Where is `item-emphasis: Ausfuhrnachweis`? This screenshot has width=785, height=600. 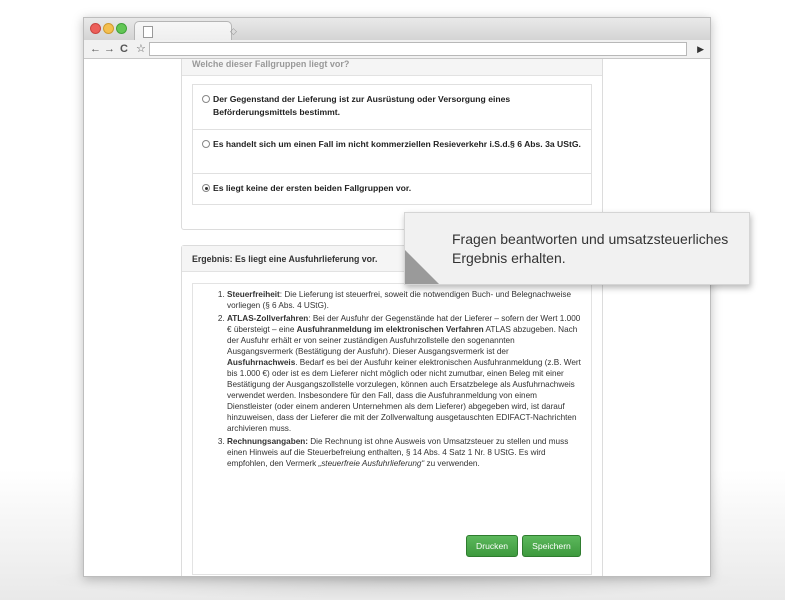
item-emphasis: Ausfuhrnachweis is located at coordinates (261, 362).